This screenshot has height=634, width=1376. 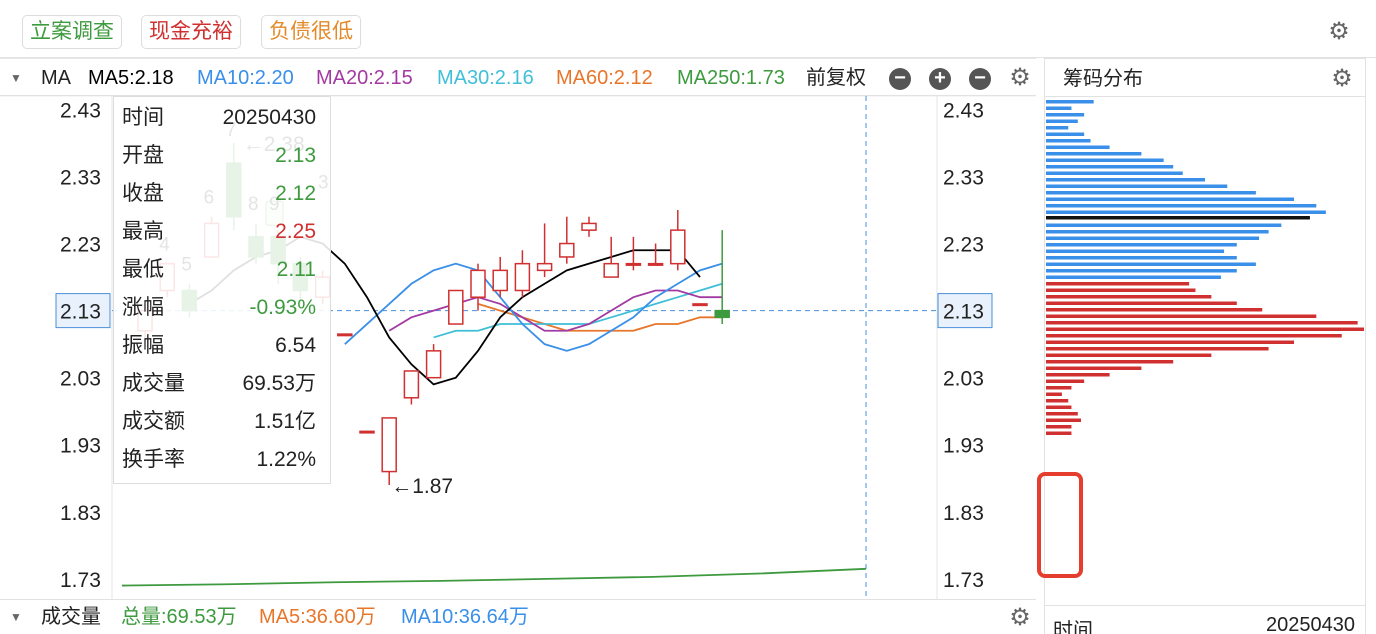 I want to click on volume-total: 总量:69.53万, so click(x=179, y=617).